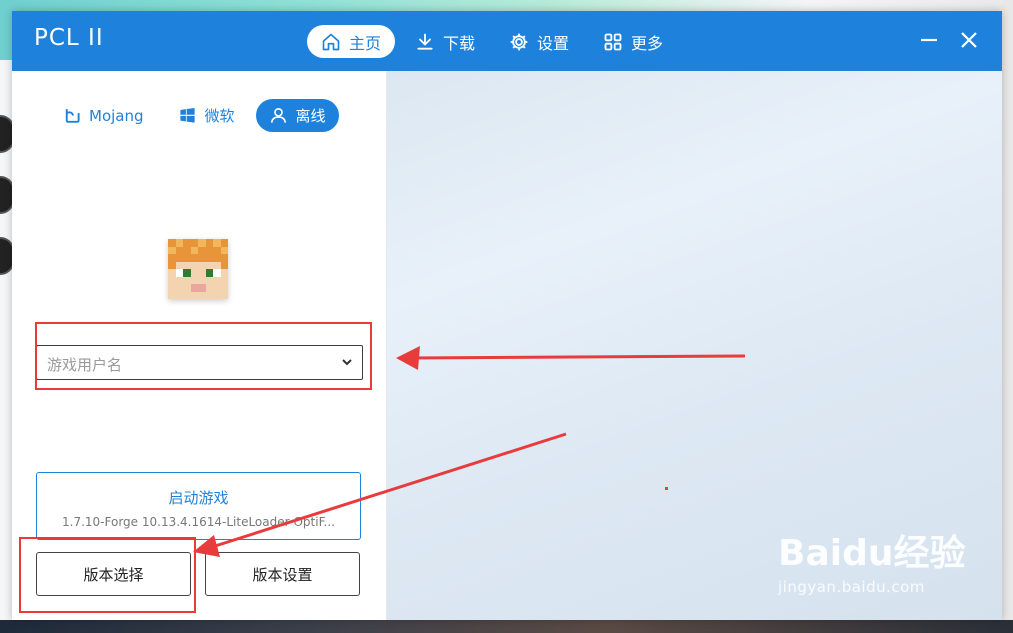 Image resolution: width=1013 pixels, height=633 pixels. I want to click on main-nav: 主页 下载 设置 更多, so click(495, 41).